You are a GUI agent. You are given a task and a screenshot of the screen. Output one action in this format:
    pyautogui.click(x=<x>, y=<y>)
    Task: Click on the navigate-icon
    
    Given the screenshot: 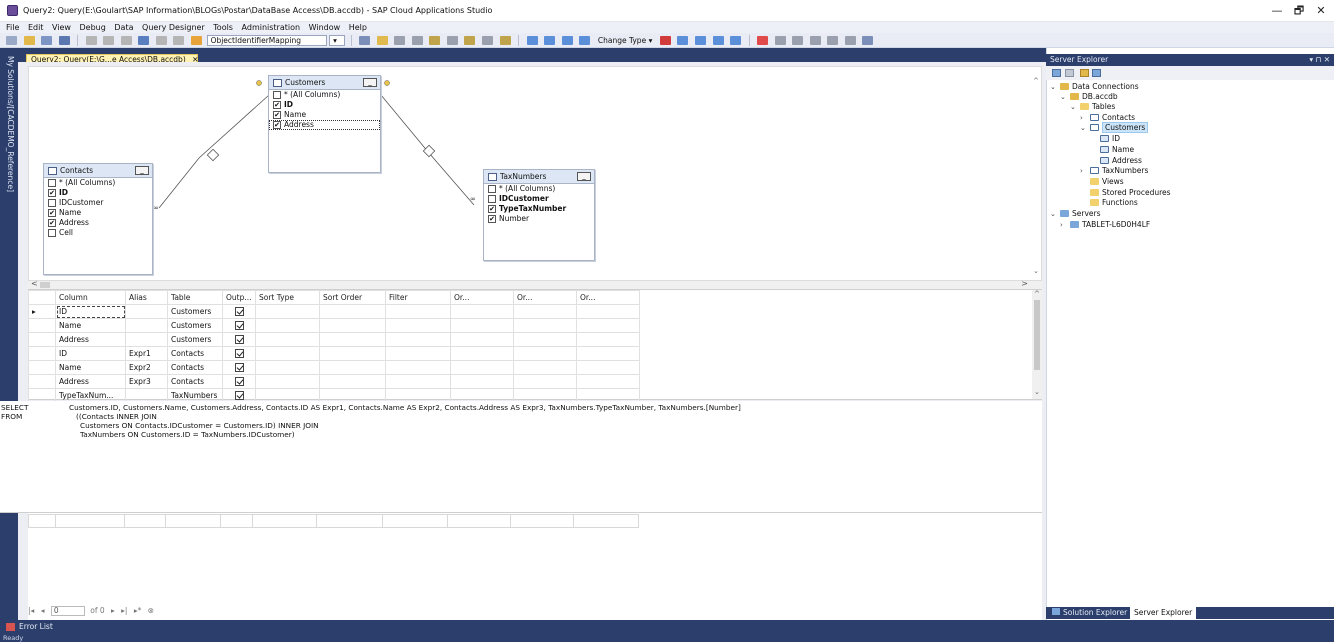 What is the action you would take?
    pyautogui.click(x=179, y=40)
    